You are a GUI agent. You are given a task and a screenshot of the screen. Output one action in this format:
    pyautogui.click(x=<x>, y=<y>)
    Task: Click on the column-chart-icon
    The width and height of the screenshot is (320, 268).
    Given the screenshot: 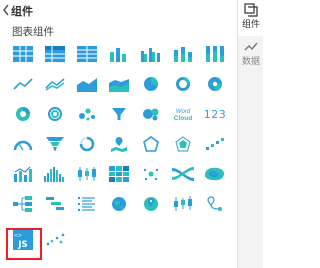 What is the action you would take?
    pyautogui.click(x=118, y=55)
    